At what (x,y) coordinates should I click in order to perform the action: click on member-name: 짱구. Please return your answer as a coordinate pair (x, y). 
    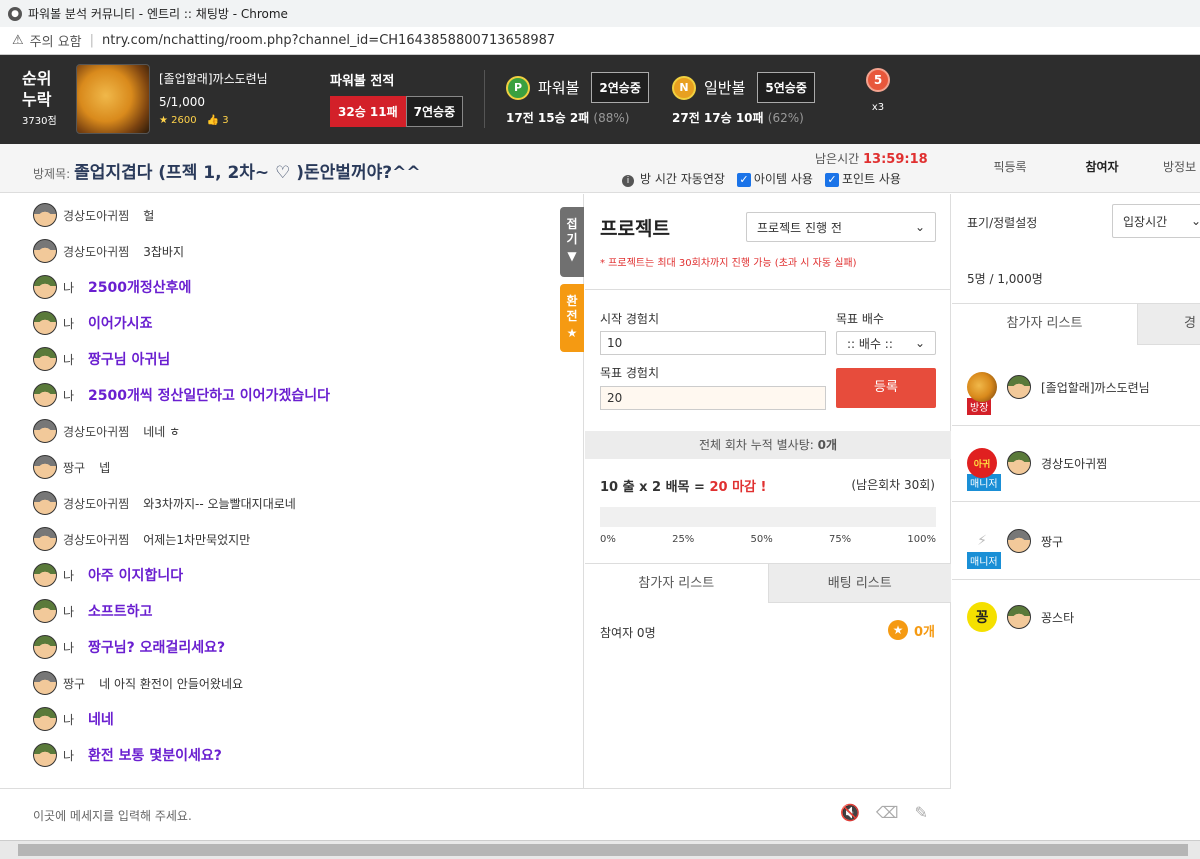
    Looking at the image, I should click on (1052, 541).